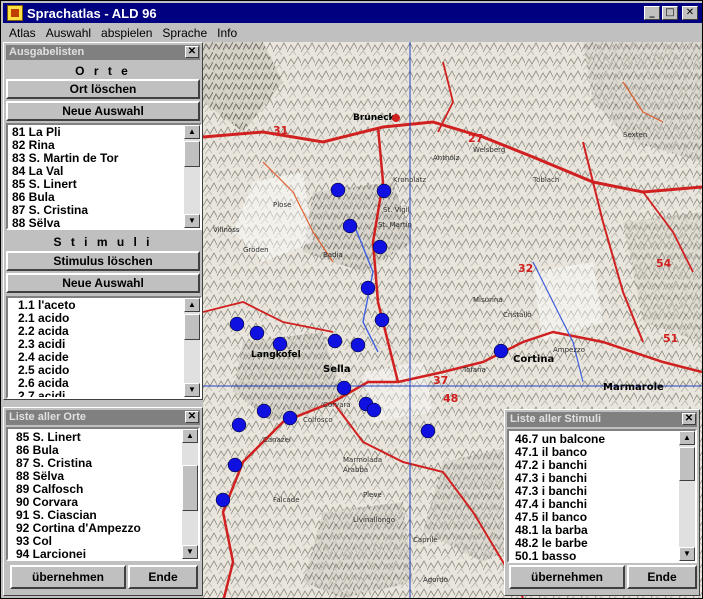 The image size is (703, 599). I want to click on svg-text: Marmolada, so click(362, 460).